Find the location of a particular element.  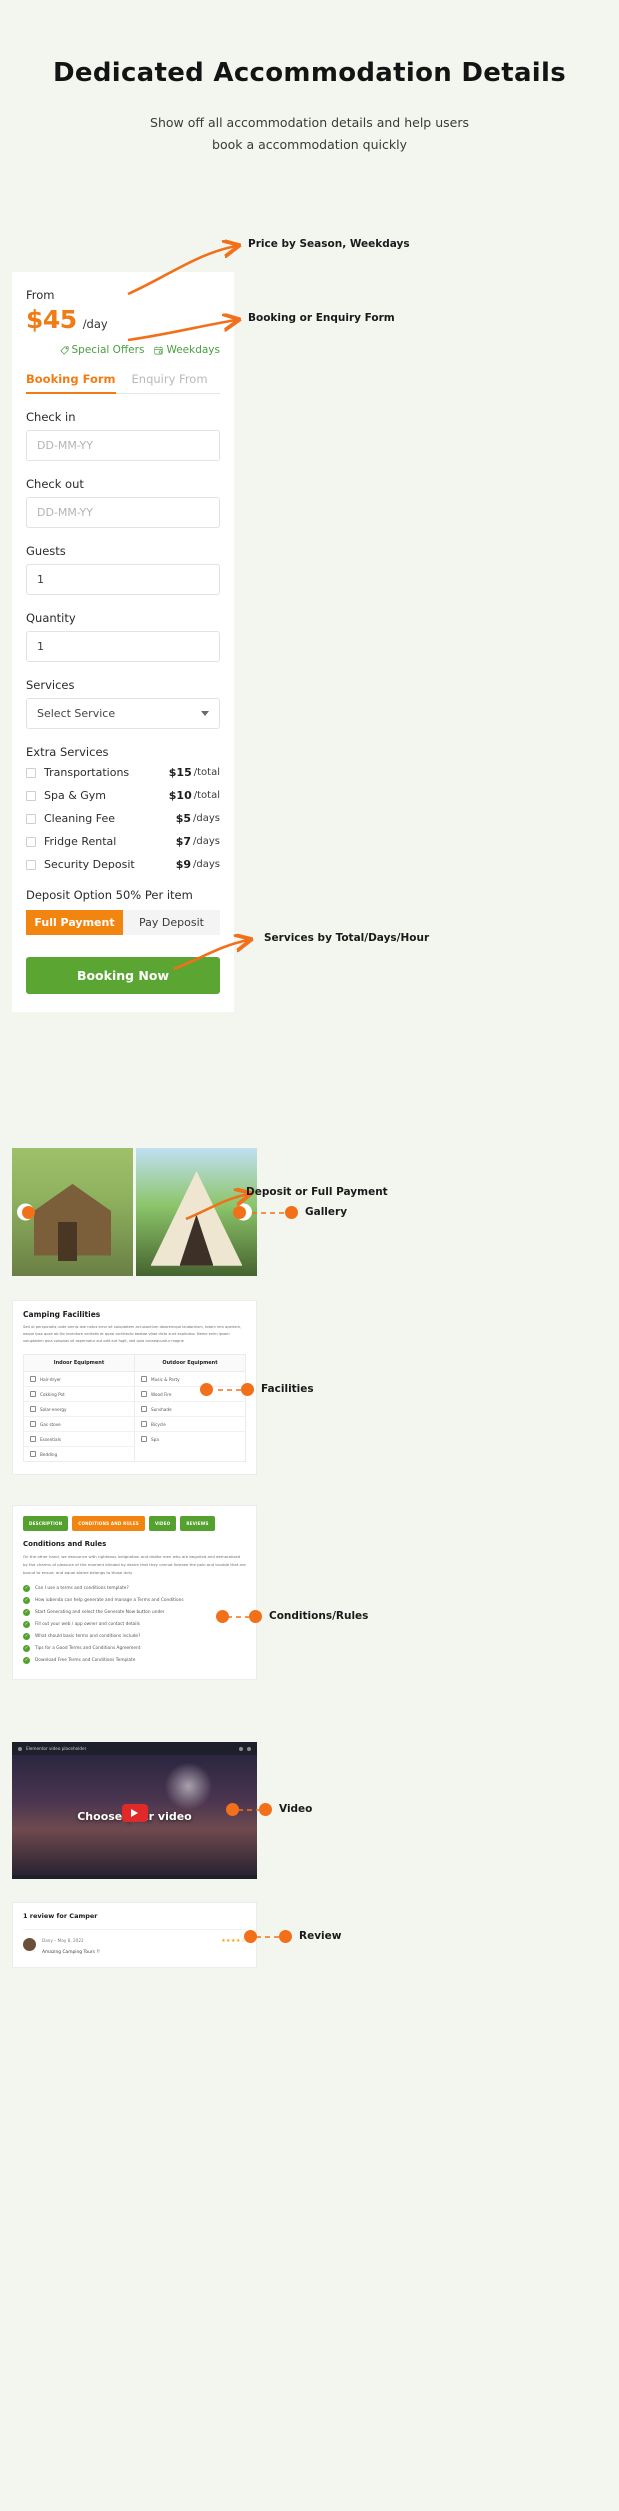

essentials-icon is located at coordinates (33, 1439).